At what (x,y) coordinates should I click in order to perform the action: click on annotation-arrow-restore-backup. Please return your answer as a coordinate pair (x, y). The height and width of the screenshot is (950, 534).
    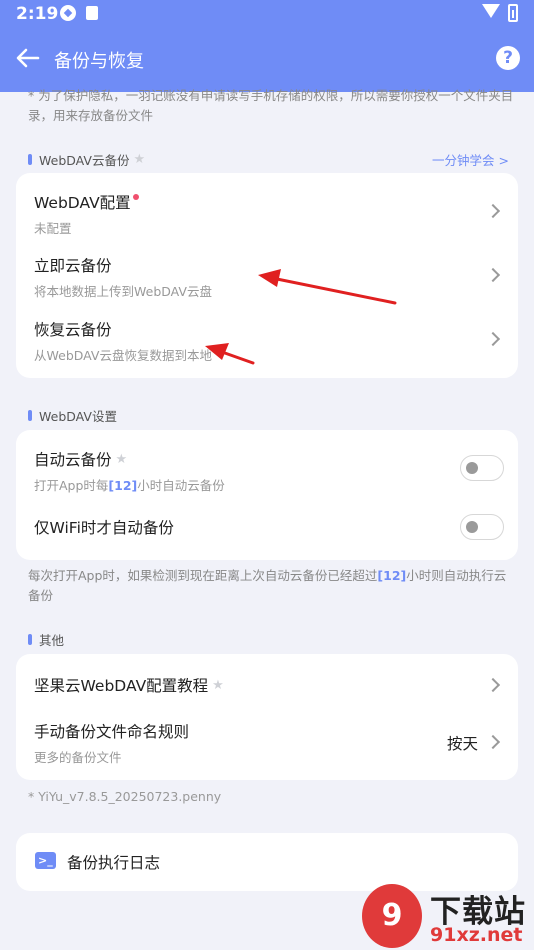
    Looking at the image, I should click on (230, 354).